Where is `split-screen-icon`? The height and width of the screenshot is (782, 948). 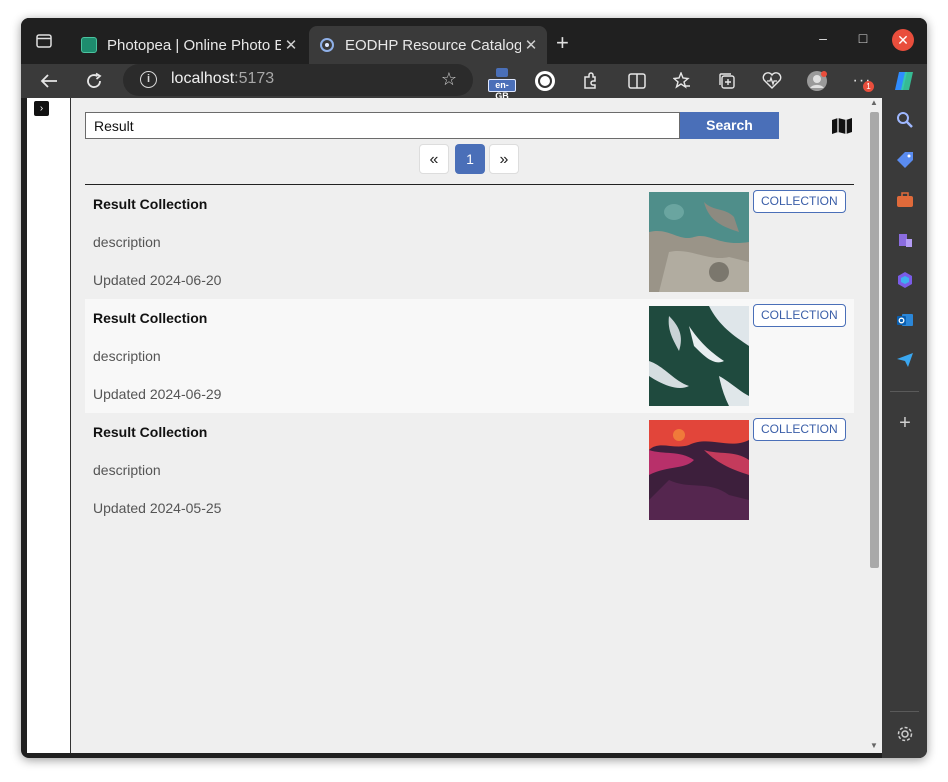
split-screen-icon is located at coordinates (637, 81).